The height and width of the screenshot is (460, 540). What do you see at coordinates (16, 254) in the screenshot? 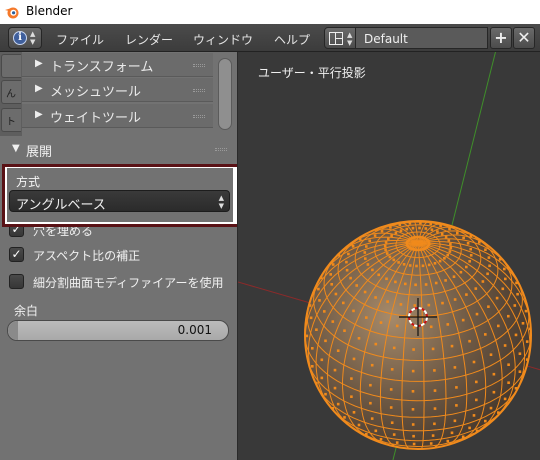
I see `aspect-checkbox: ✓` at bounding box center [16, 254].